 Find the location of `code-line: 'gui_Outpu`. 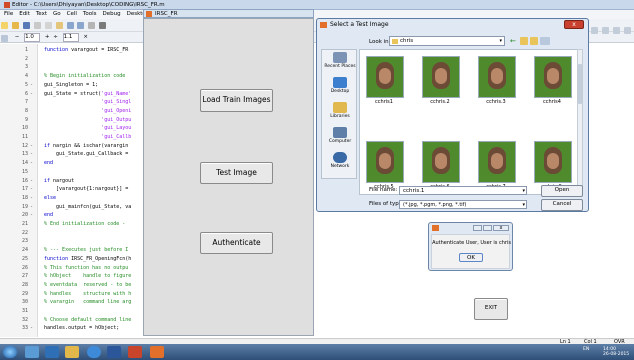

code-line: 'gui_Outpu is located at coordinates (87, 120).